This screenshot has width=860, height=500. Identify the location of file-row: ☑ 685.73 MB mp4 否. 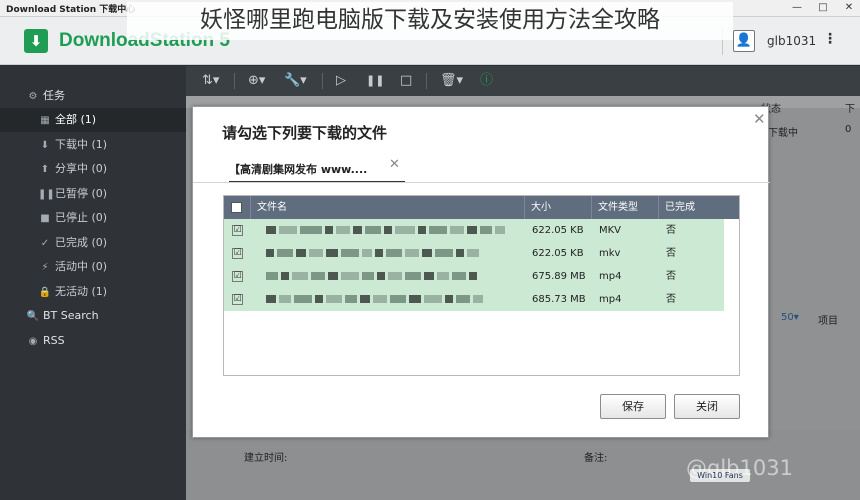
(474, 299).